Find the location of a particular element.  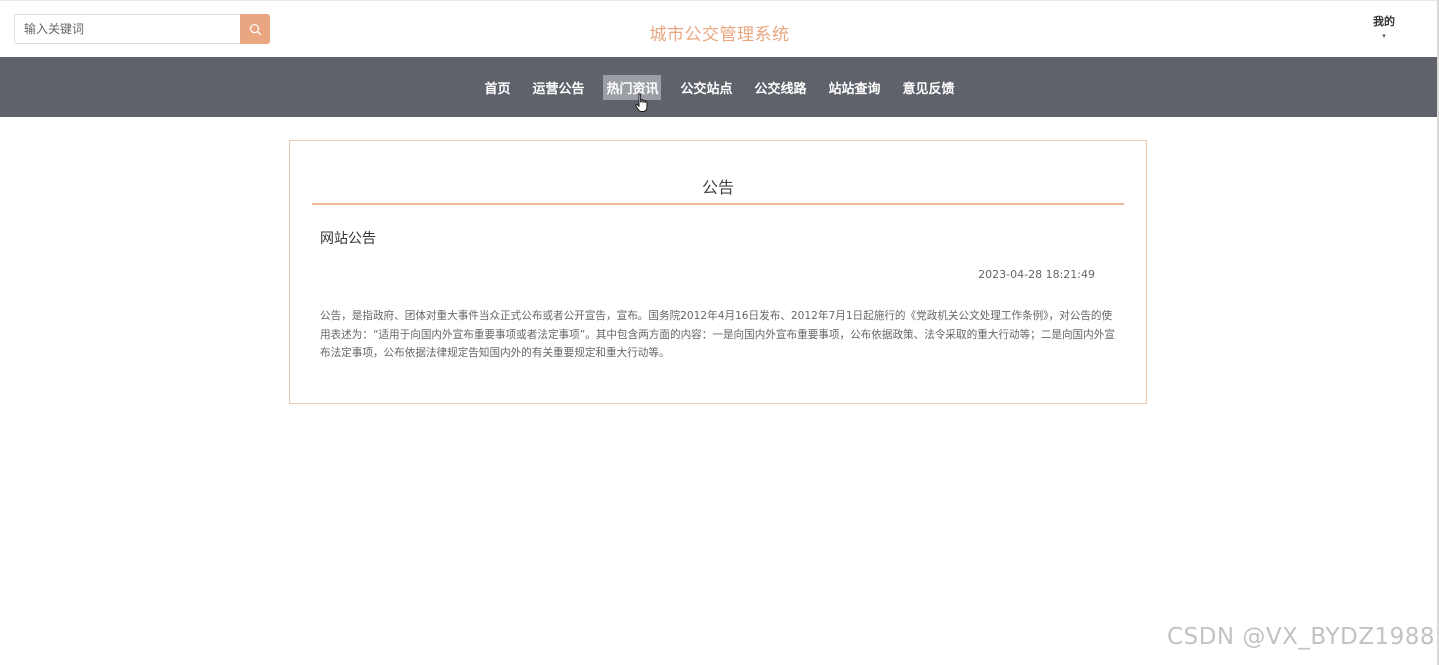

nav-list: 首页 运营公告 热门资讯 公交站点 公交线路 站站查询 意见反馈 is located at coordinates (719, 87).